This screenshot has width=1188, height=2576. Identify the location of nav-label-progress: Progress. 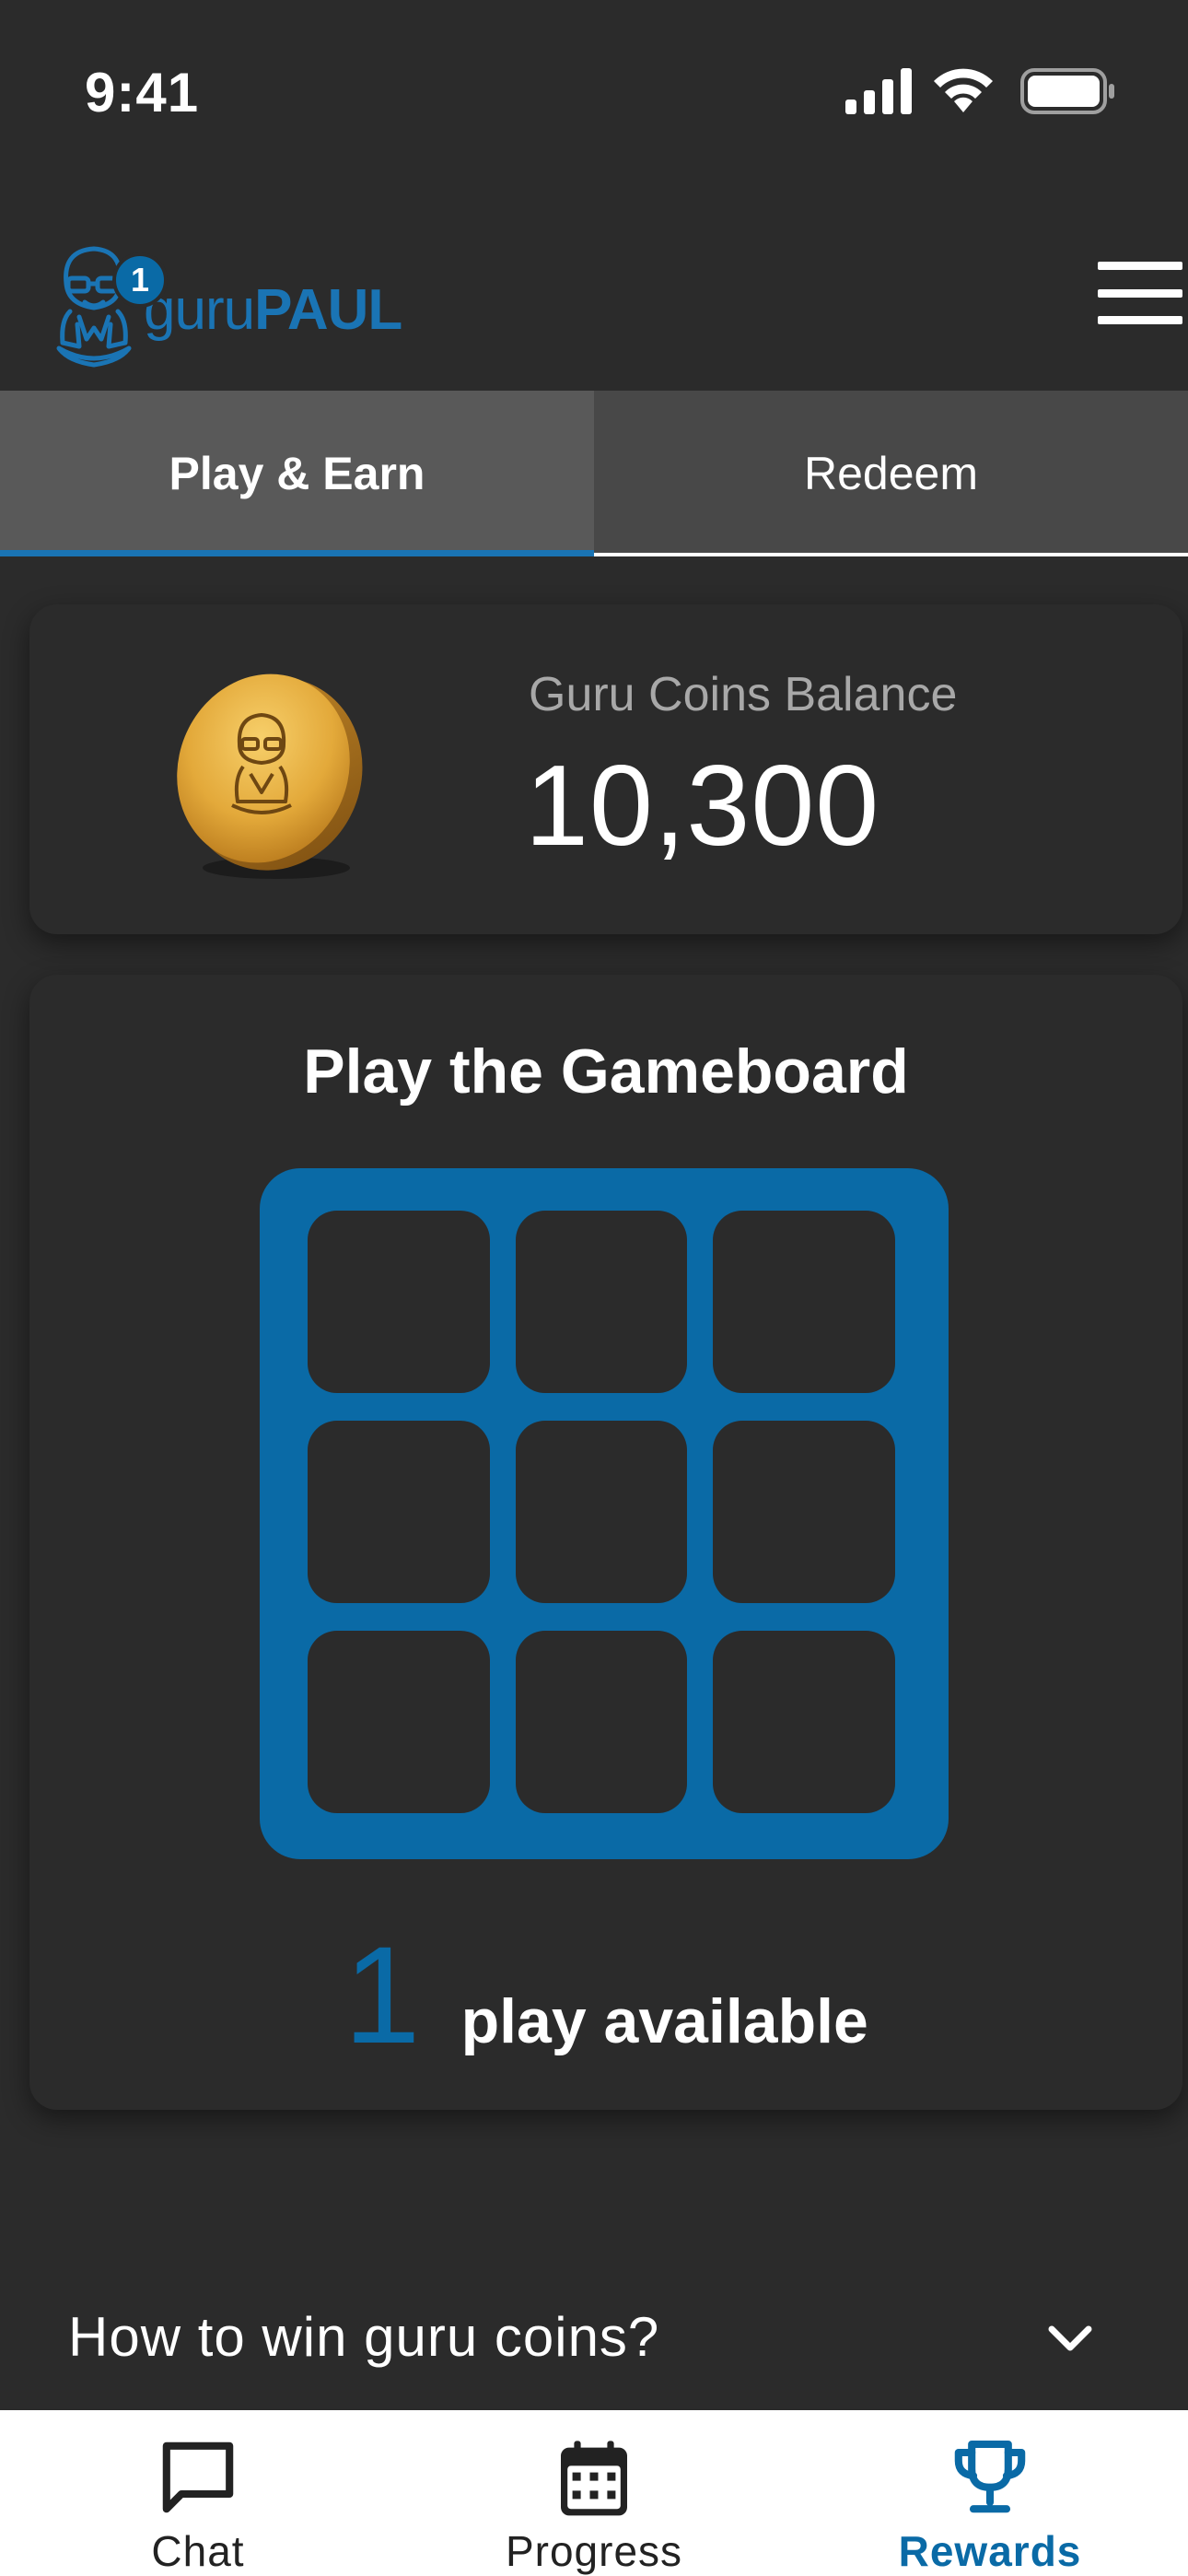
(594, 2551).